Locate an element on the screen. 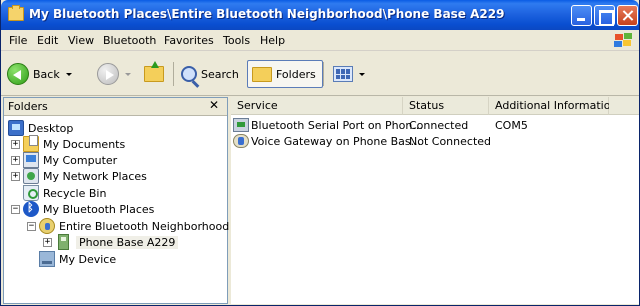  back-button: Back is located at coordinates (39, 74).